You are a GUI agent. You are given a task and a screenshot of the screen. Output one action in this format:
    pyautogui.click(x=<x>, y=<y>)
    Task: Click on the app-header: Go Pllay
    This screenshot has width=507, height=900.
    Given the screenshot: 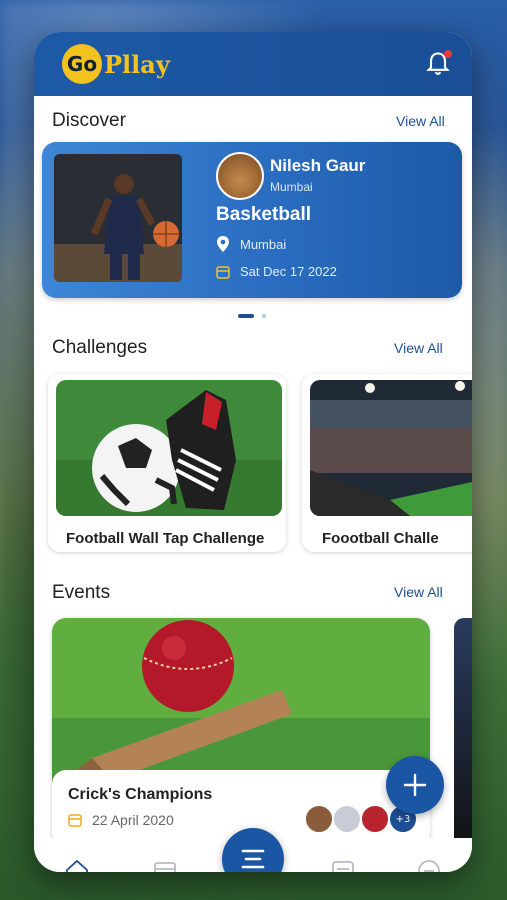 What is the action you would take?
    pyautogui.click(x=253, y=64)
    